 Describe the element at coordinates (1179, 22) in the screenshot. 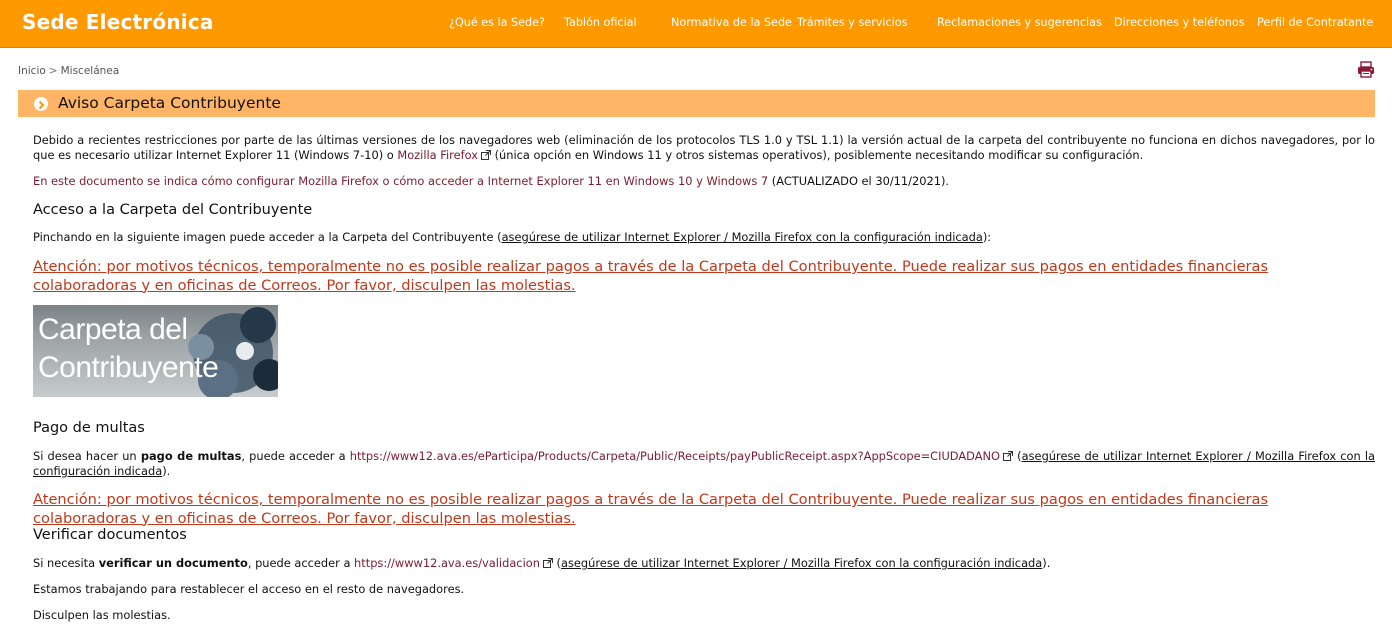

I see `nav-item-direcciones: Direcciones y teléfonos` at that location.